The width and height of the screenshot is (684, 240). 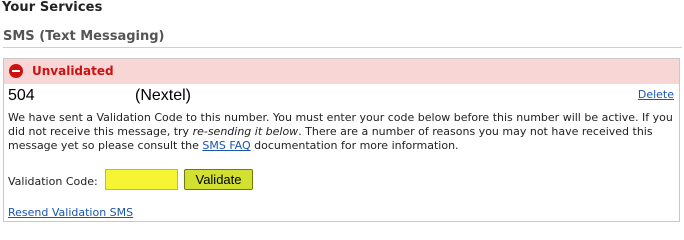 I want to click on section-divider, so click(x=342, y=47).